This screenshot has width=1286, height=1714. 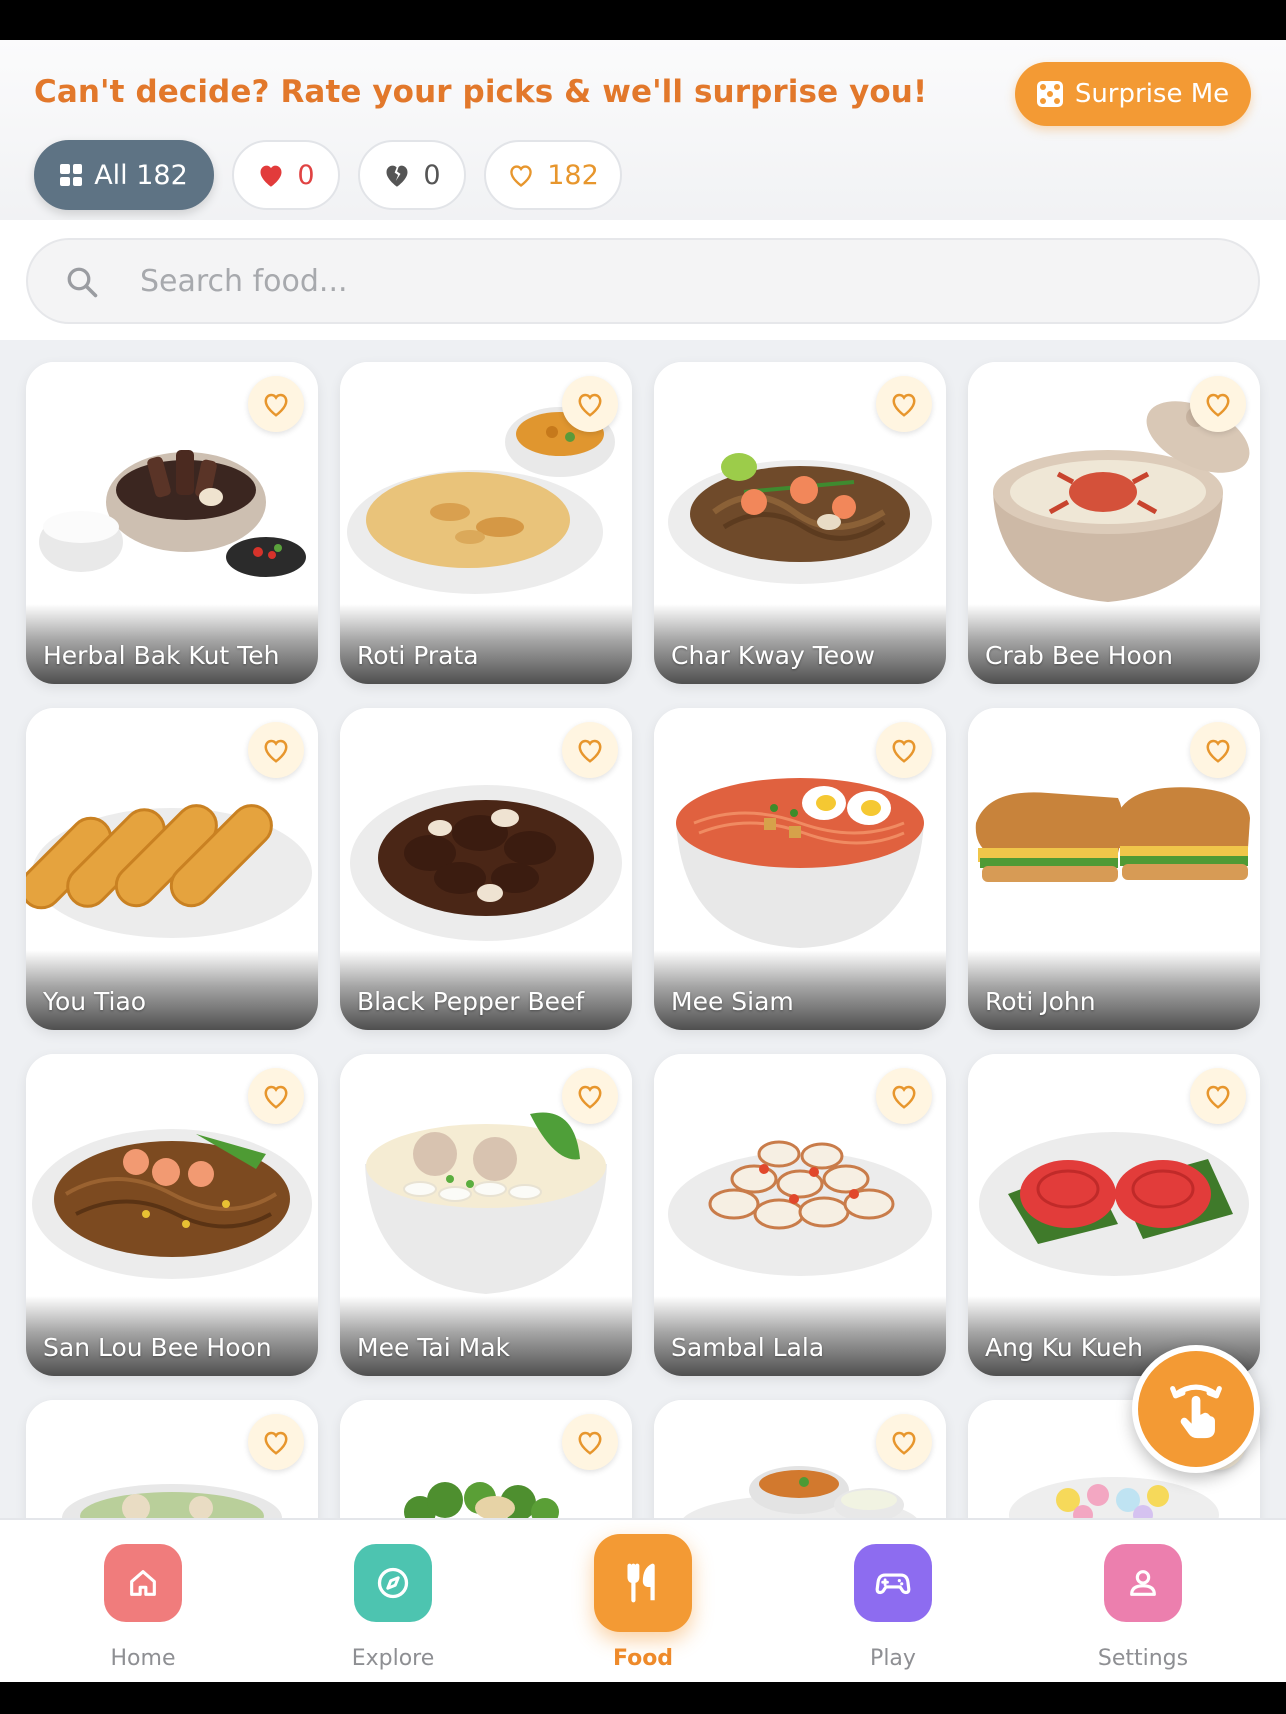 I want to click on swipe-mode-button, so click(x=1196, y=1409).